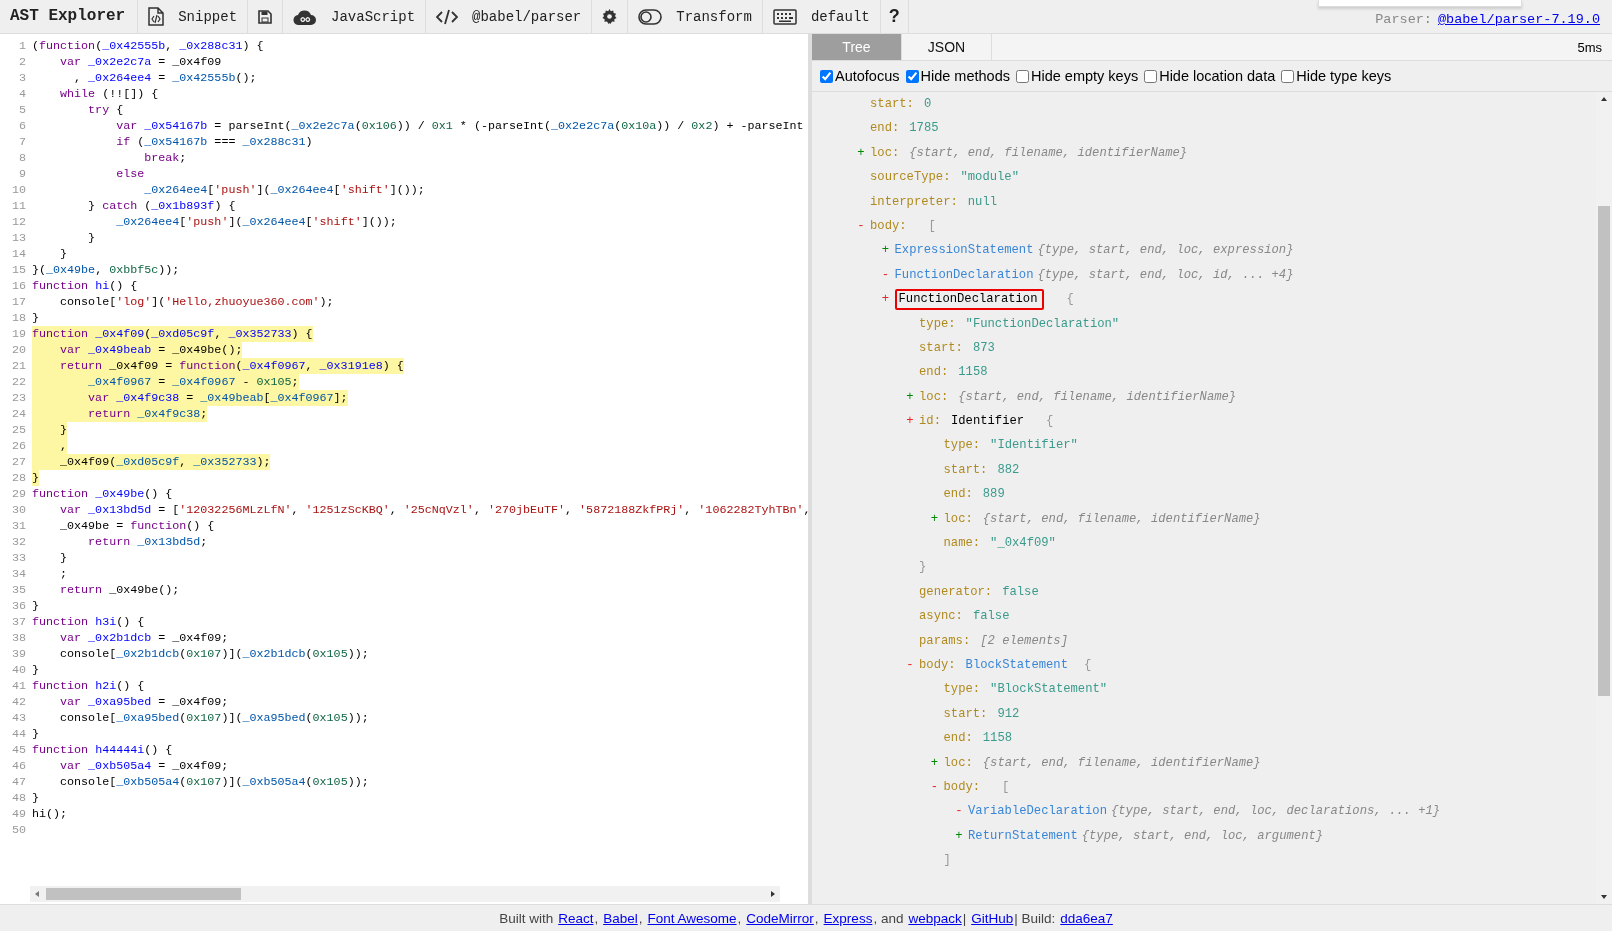 The image size is (1612, 931). What do you see at coordinates (18, 510) in the screenshot?
I see `line-number: 30` at bounding box center [18, 510].